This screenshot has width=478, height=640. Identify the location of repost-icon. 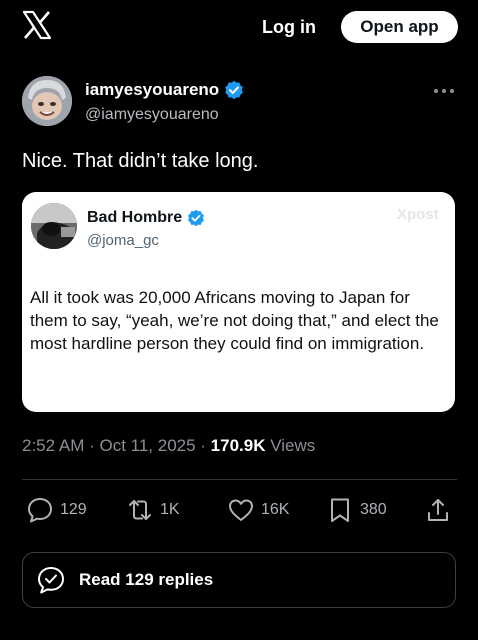
(140, 510).